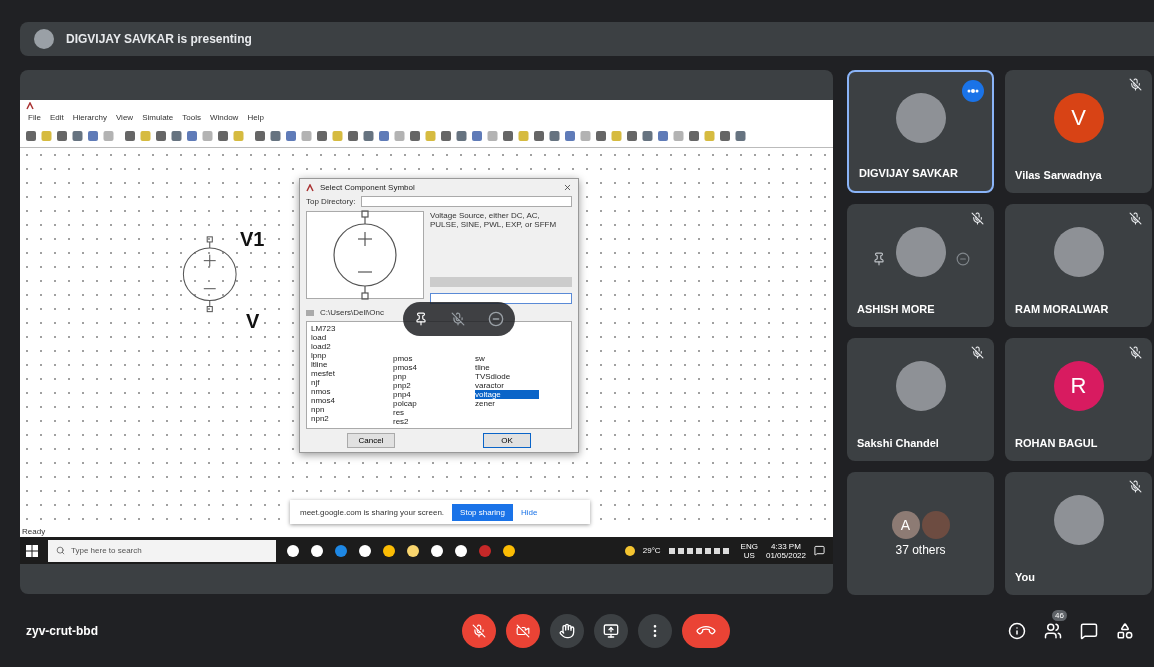 This screenshot has height=667, width=1154. Describe the element at coordinates (191, 117) in the screenshot. I see `menu-item: Tools` at that location.